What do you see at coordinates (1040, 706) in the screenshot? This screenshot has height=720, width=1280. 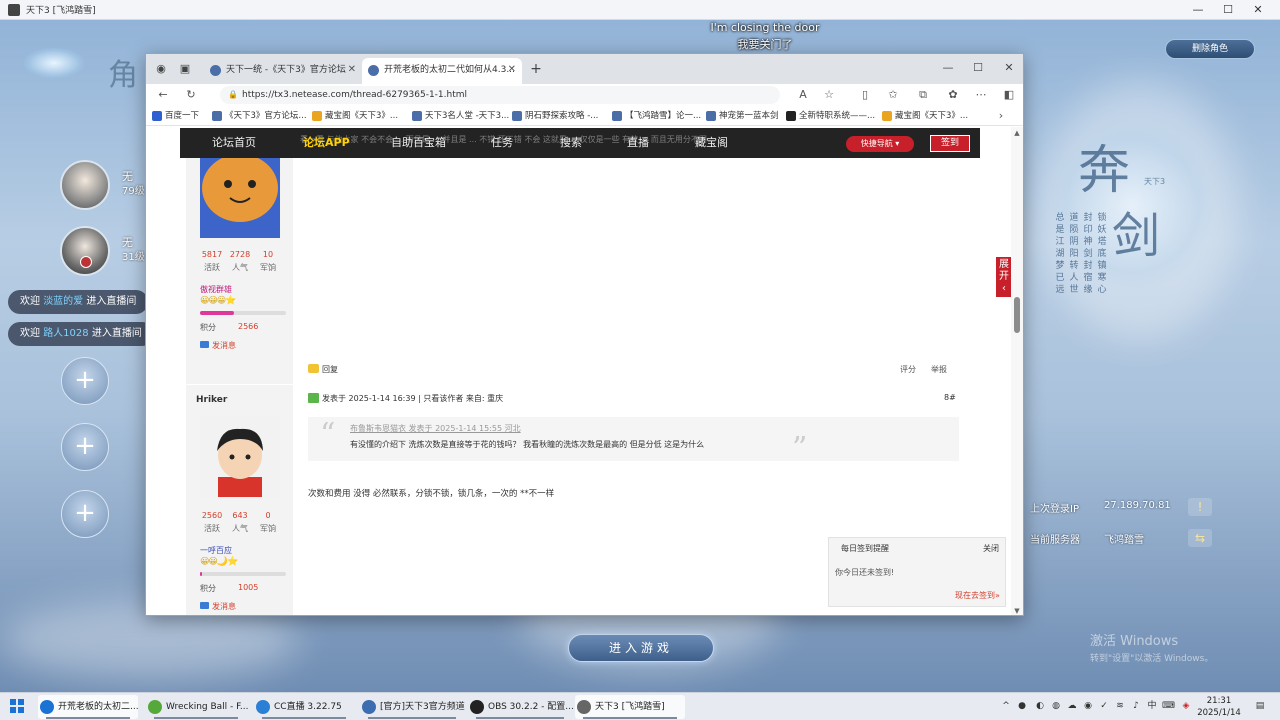 I see `tray-app-icon: ◐` at bounding box center [1040, 706].